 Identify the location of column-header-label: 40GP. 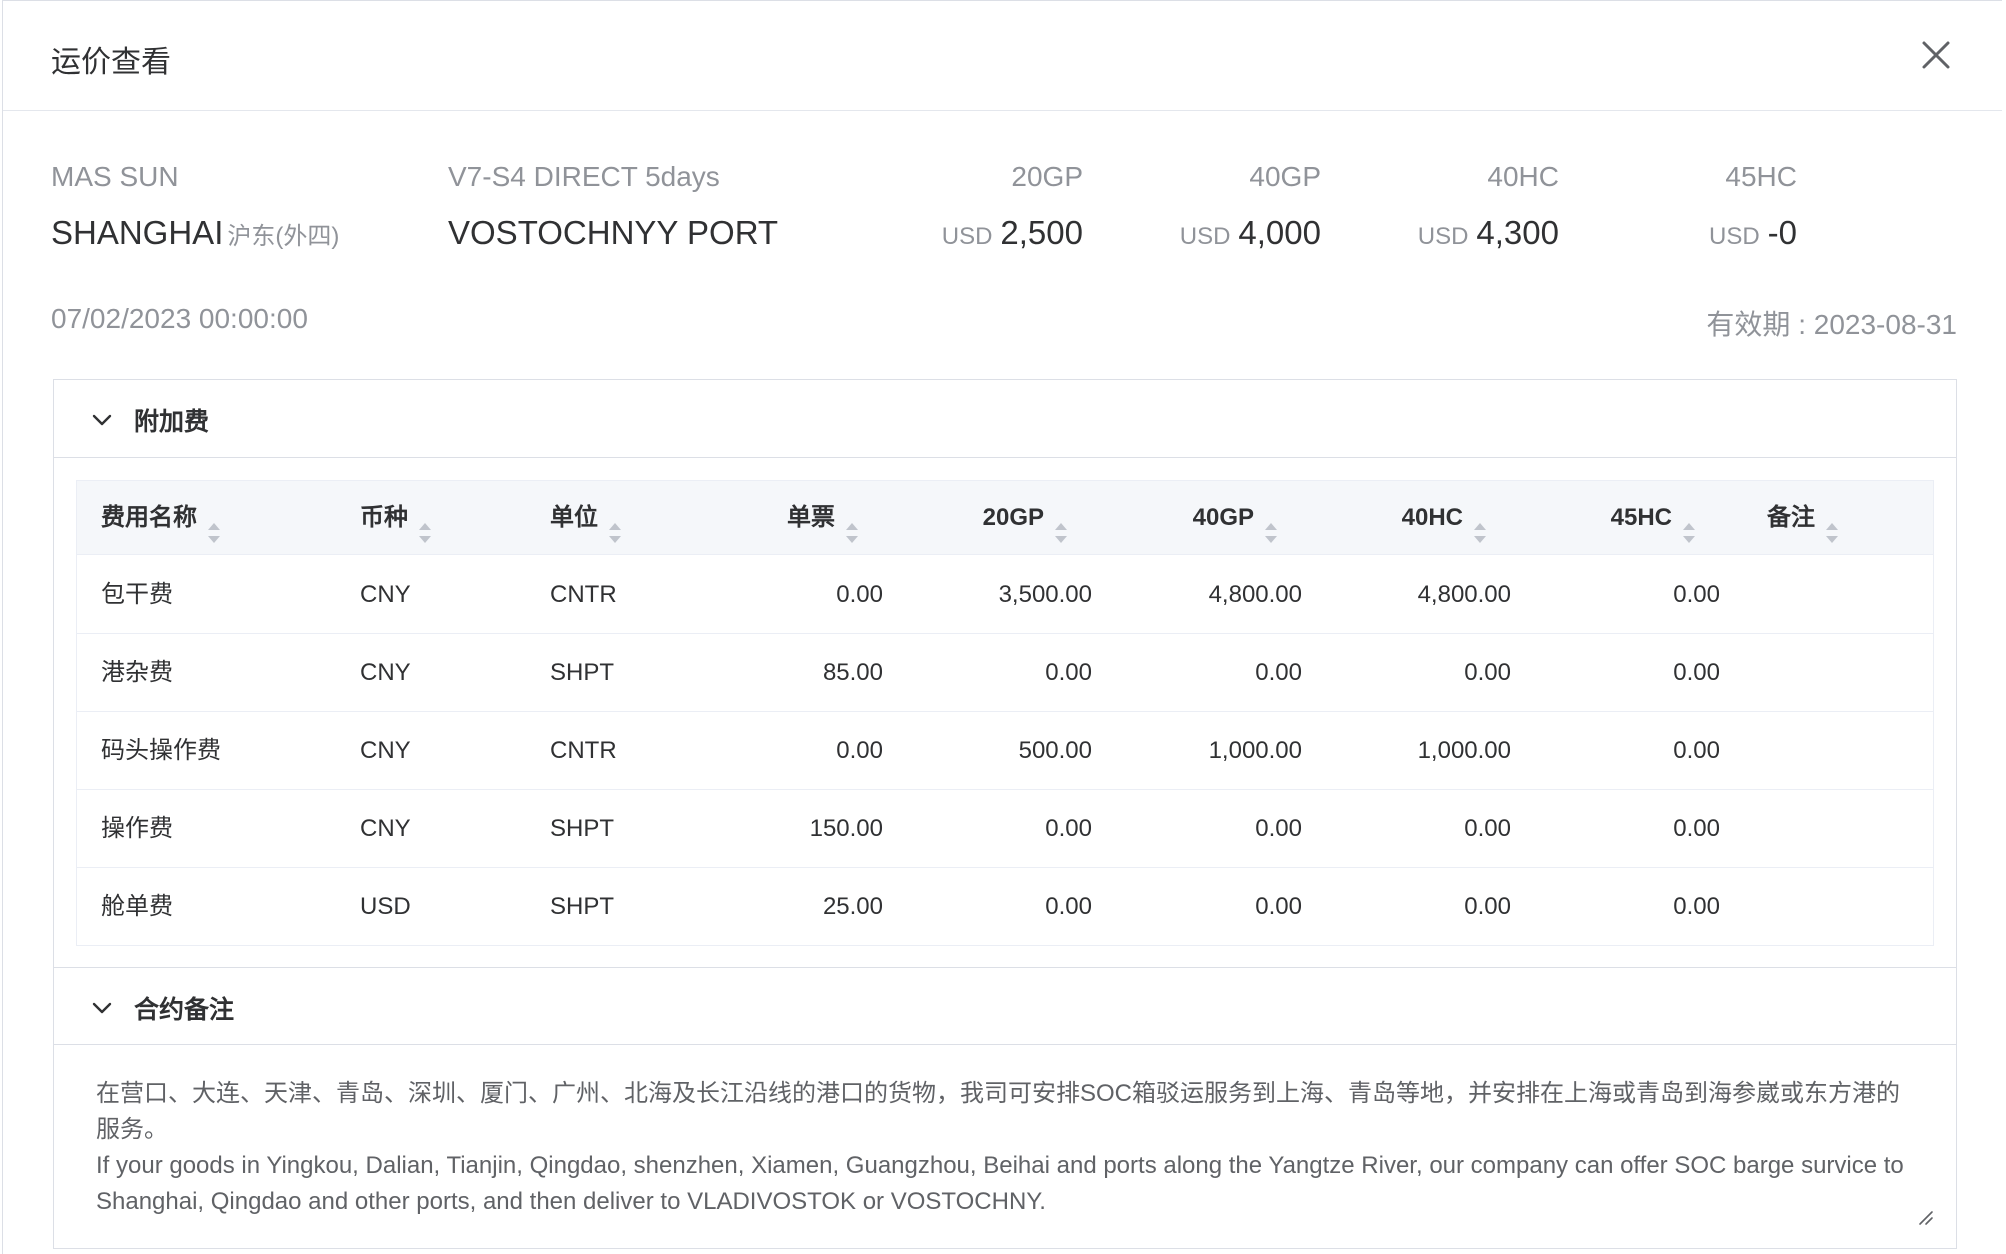
(1223, 517).